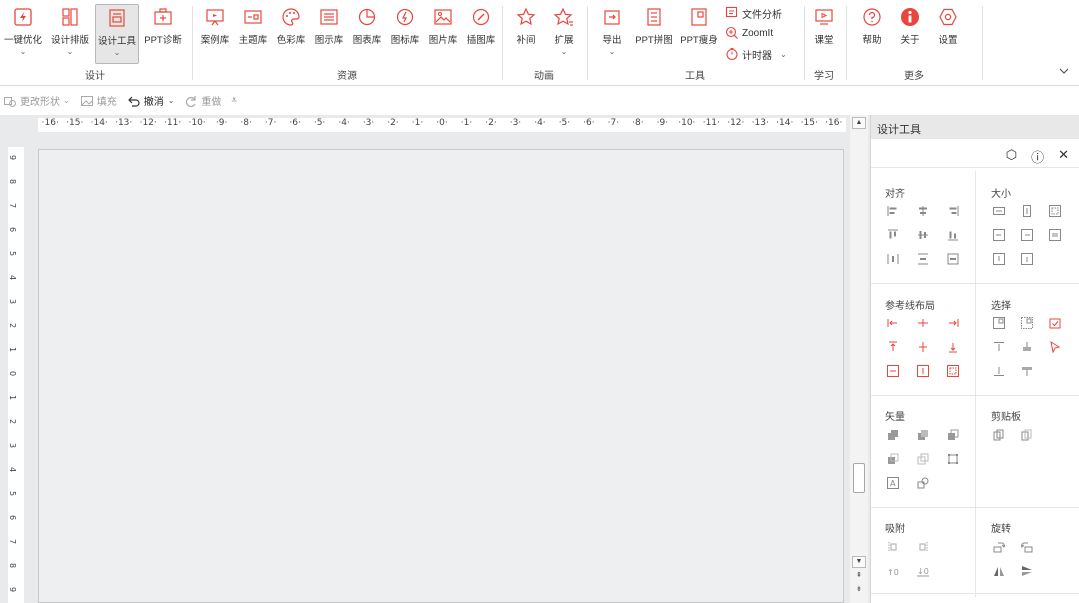  Describe the element at coordinates (953, 235) in the screenshot. I see `align-bottom-icon` at that location.